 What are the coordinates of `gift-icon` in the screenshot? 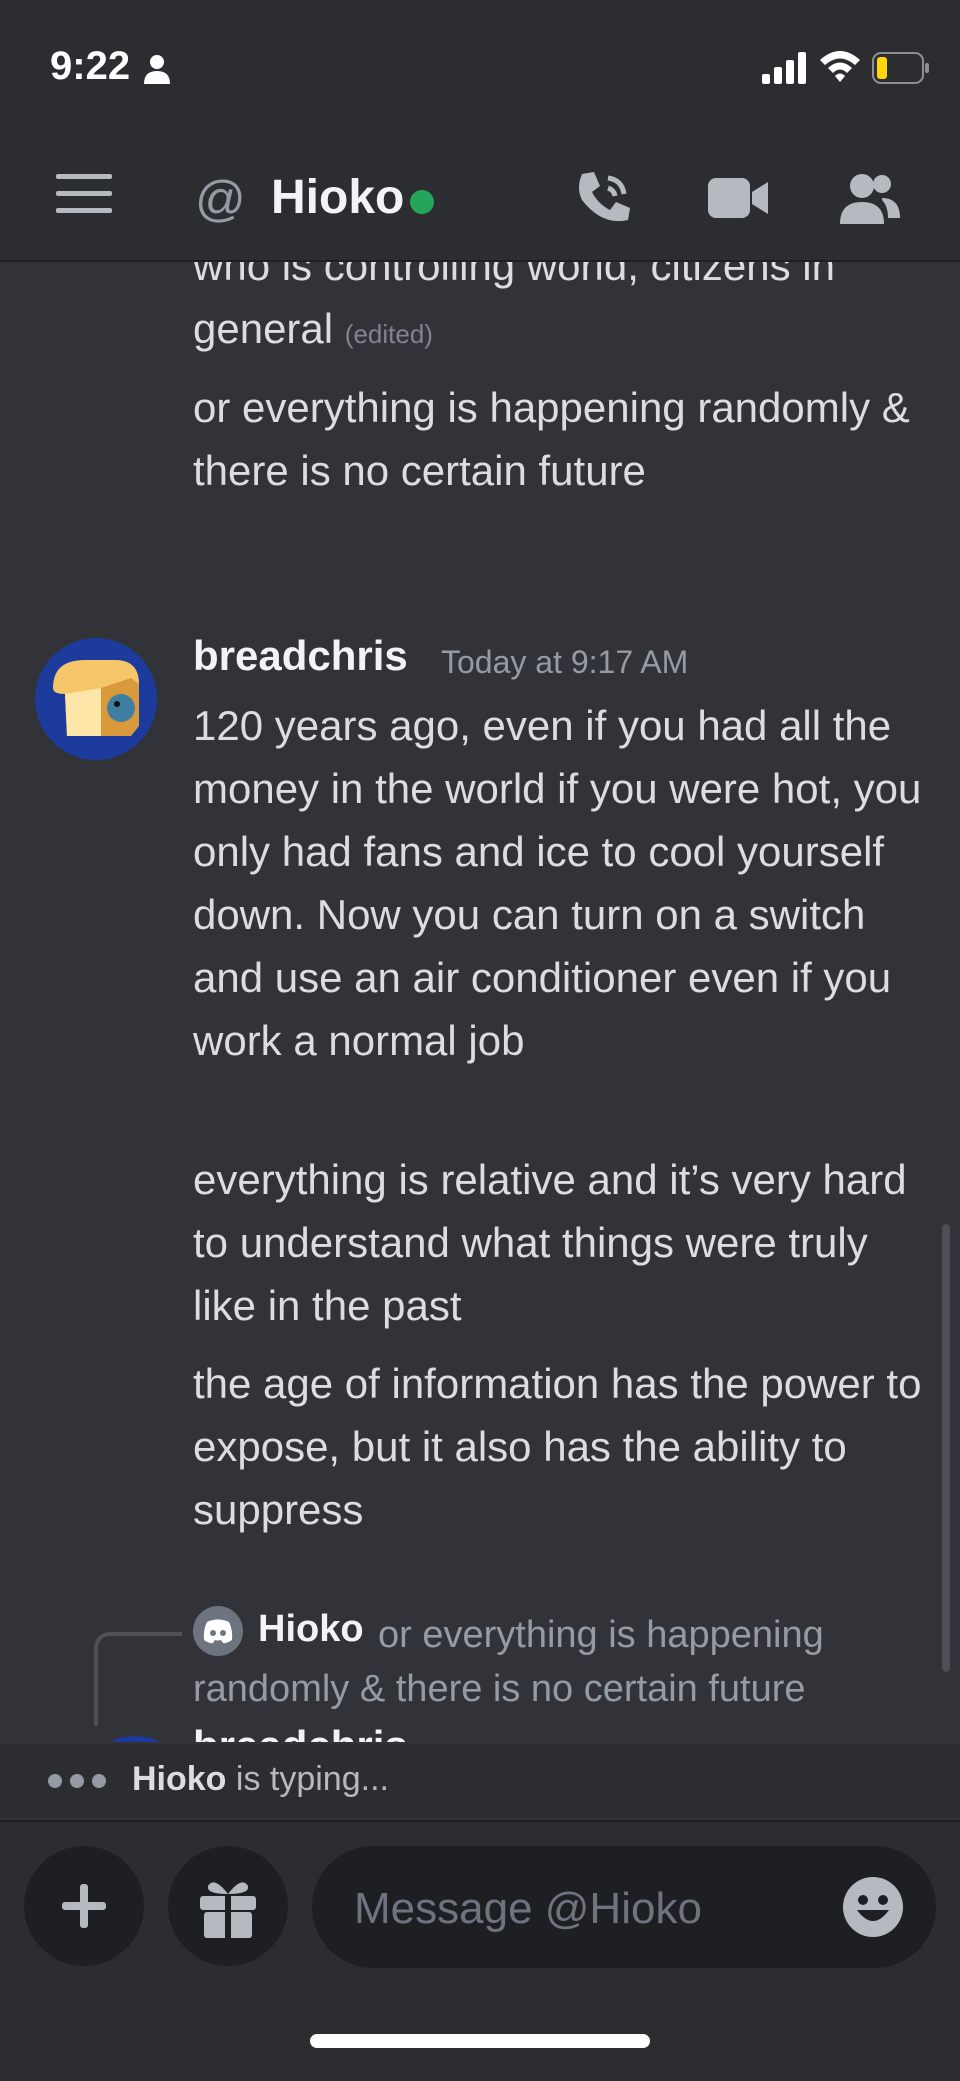 It's located at (228, 1910).